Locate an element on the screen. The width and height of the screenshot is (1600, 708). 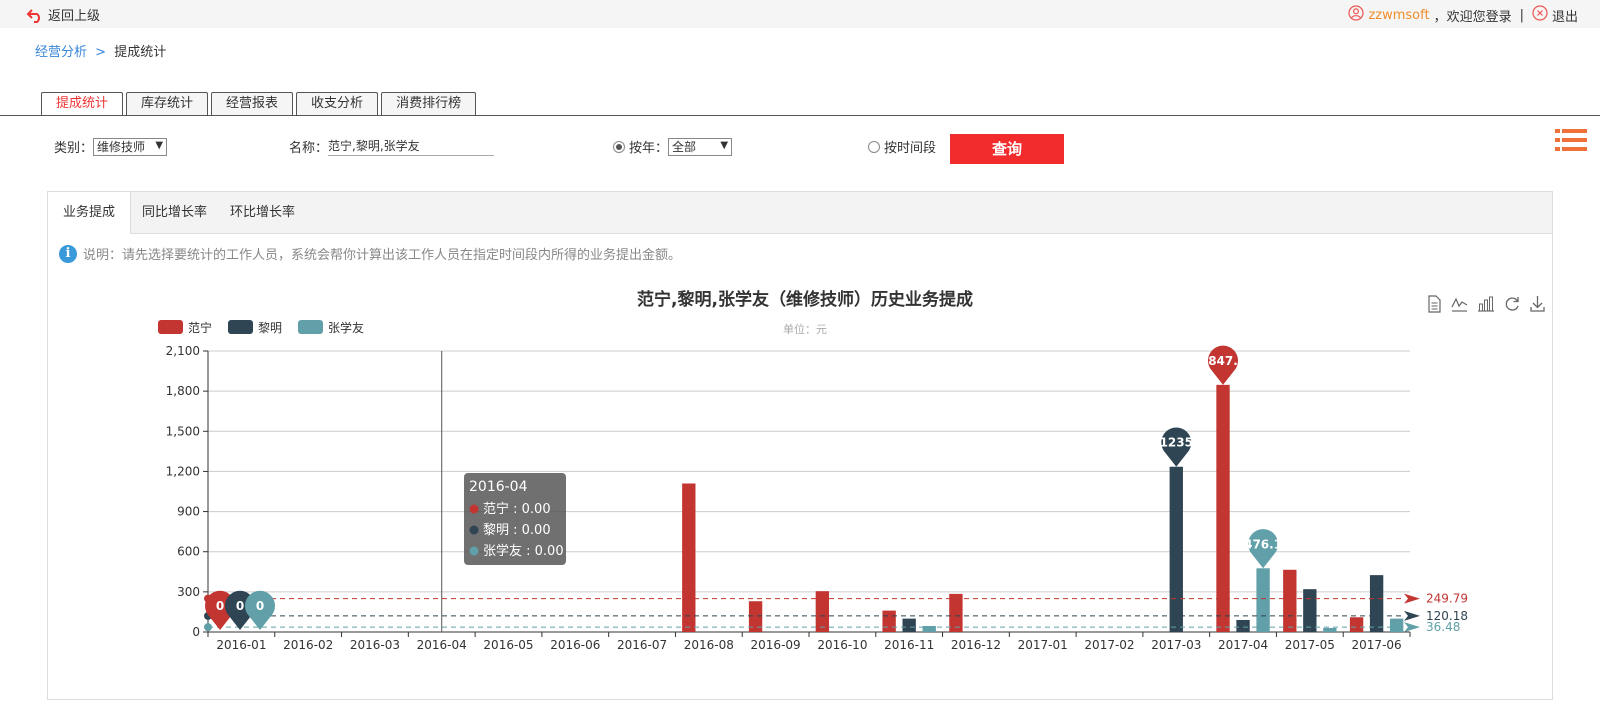
x-tick-label: 2016-06 is located at coordinates (575, 645).